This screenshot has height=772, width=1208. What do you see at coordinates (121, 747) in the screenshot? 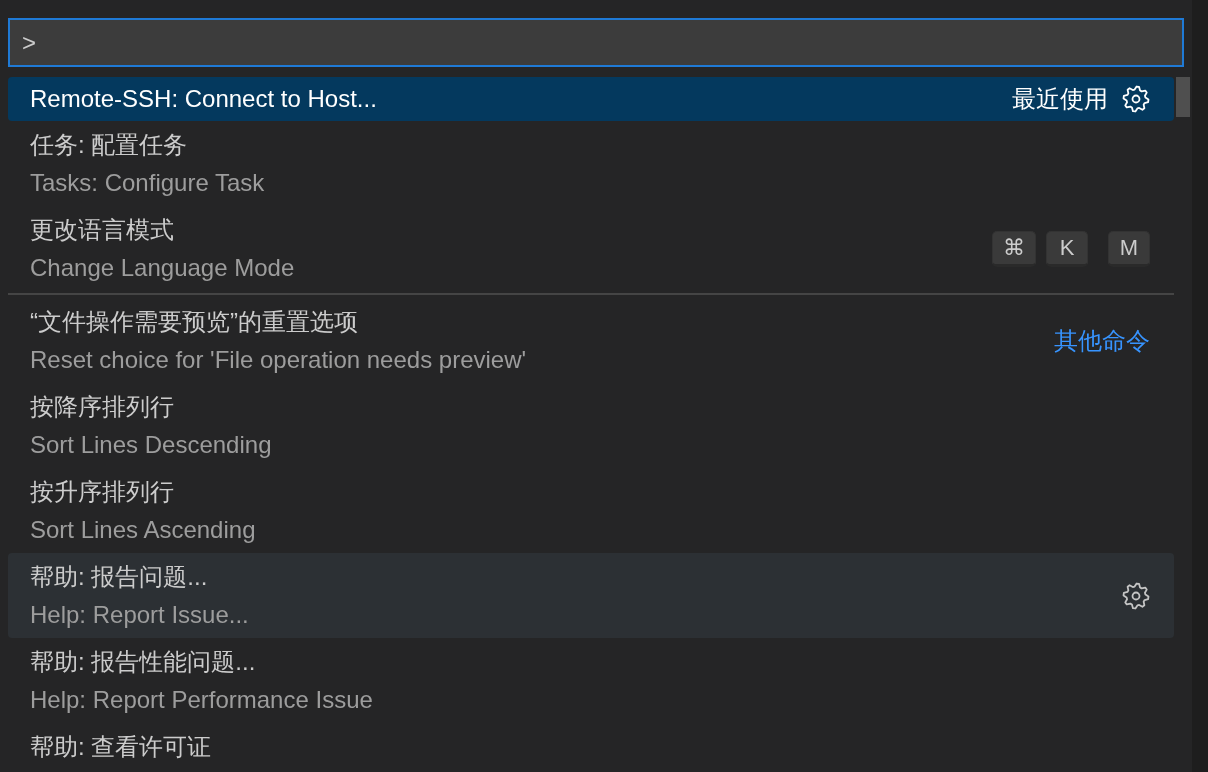
I see `command-label: 帮助: 查看许可证` at bounding box center [121, 747].